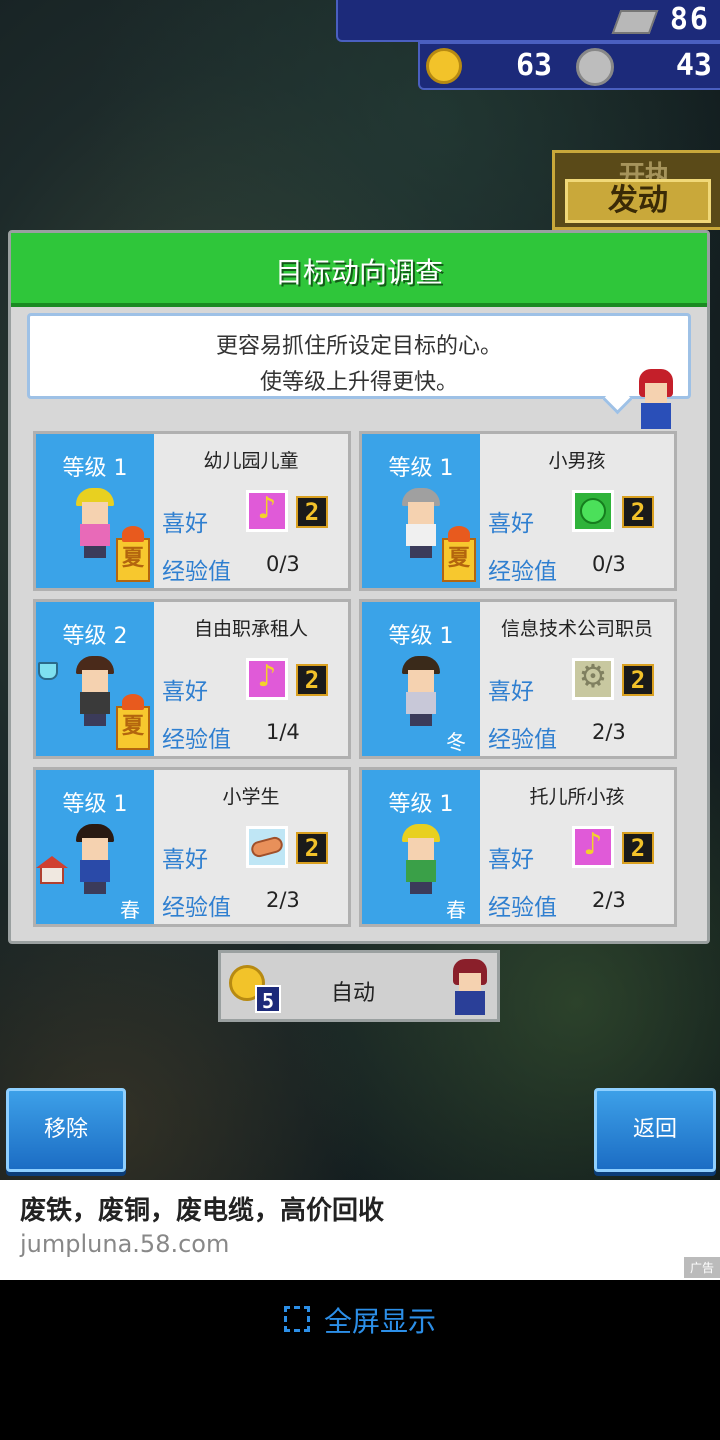 This screenshot has width=720, height=1440. What do you see at coordinates (48, 671) in the screenshot?
I see `flask-icon` at bounding box center [48, 671].